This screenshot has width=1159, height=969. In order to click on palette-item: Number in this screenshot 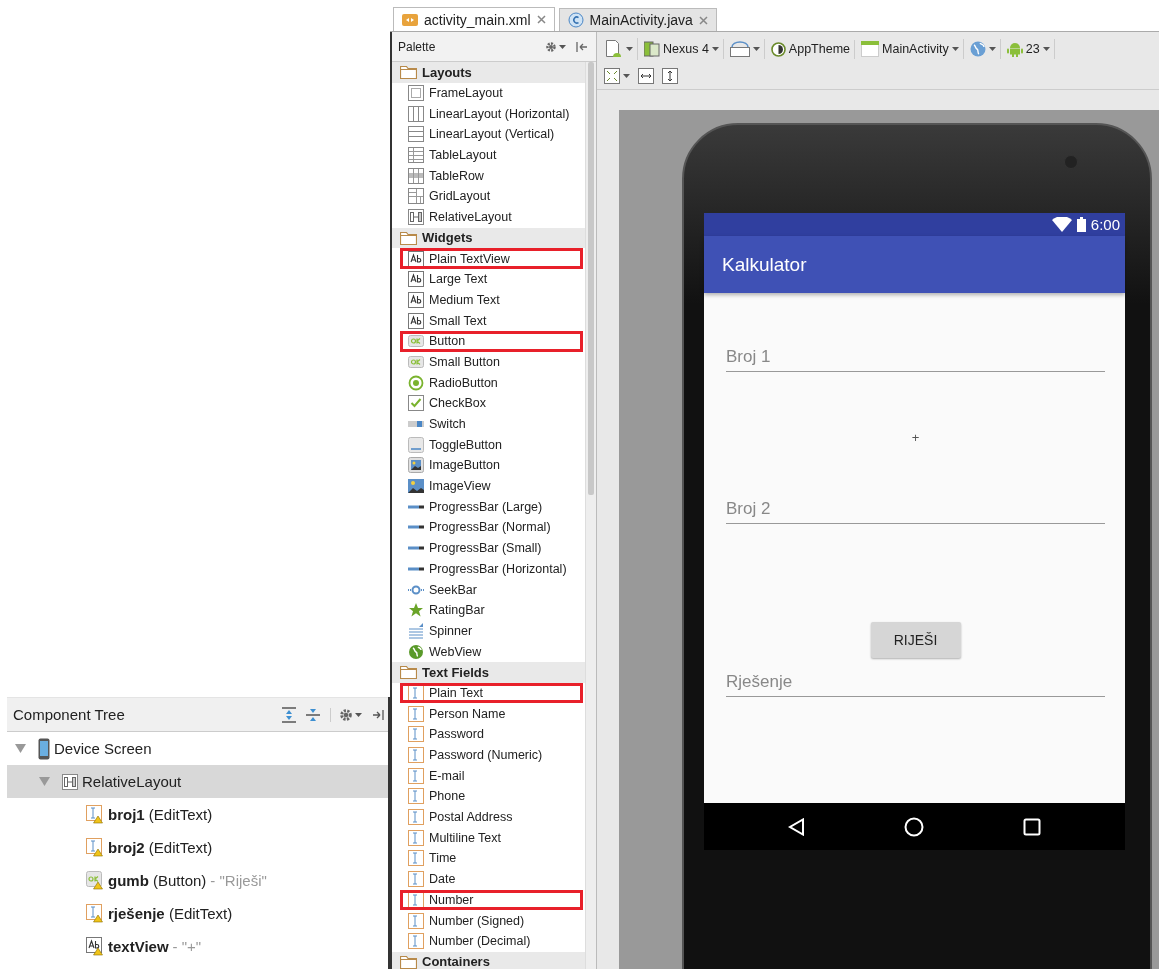, I will do `click(491, 900)`.